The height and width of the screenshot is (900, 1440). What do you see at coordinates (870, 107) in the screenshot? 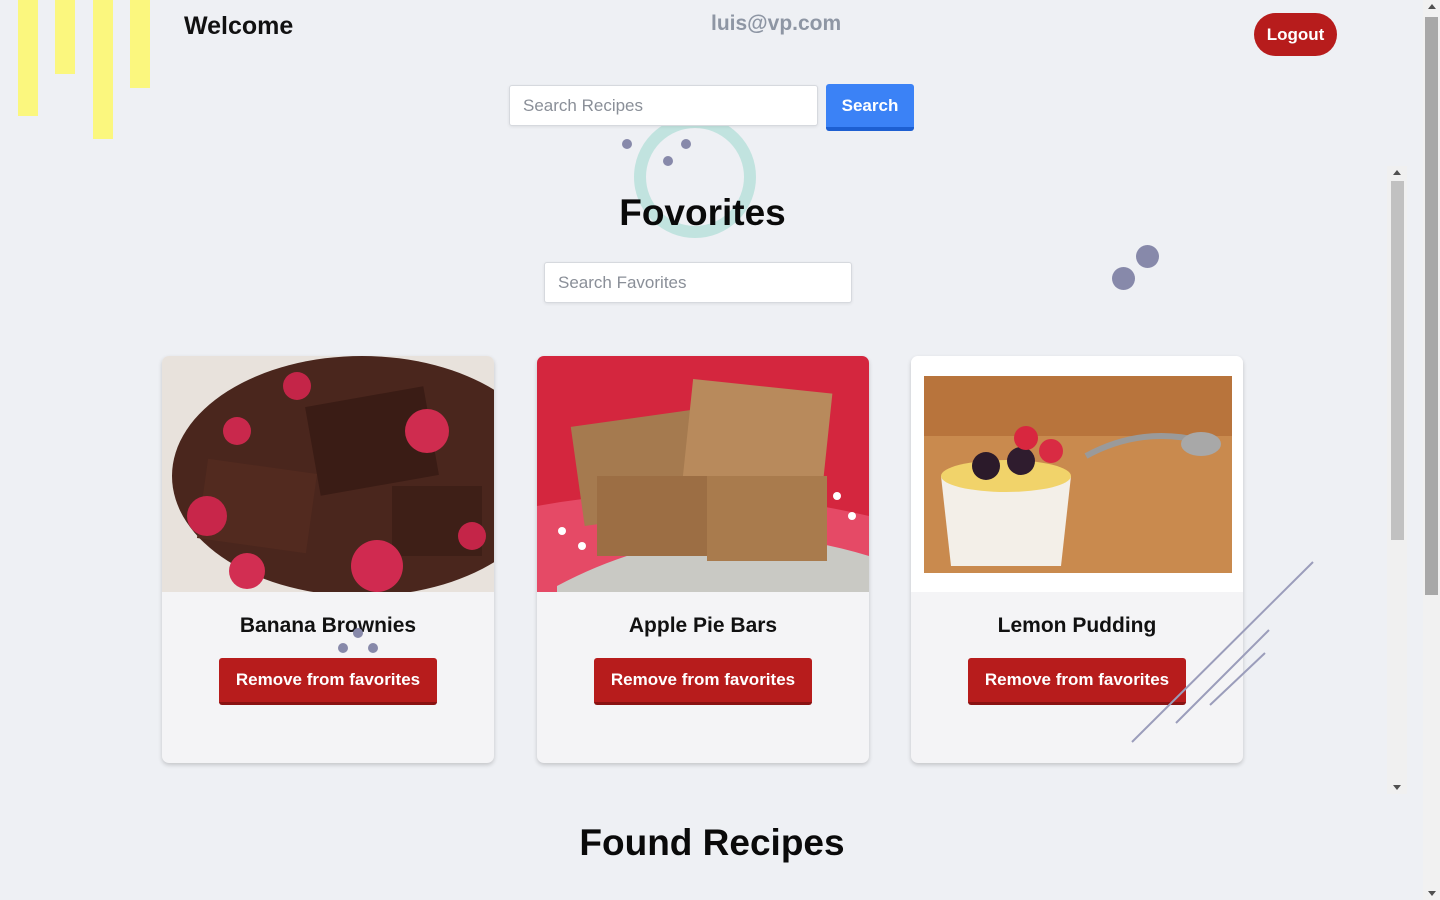
I see `search-button: Search` at bounding box center [870, 107].